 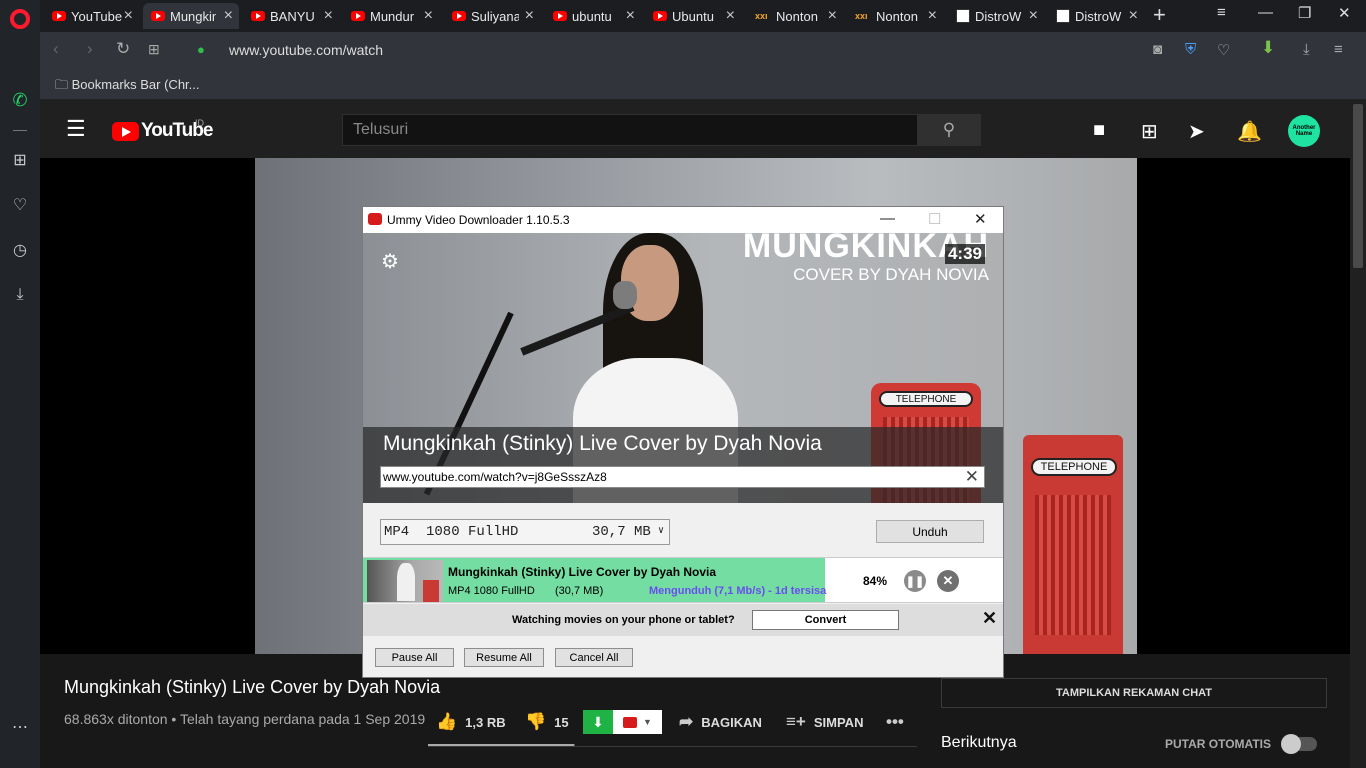 I want to click on url-input-value: www.youtube.com/watch?v=j8GeSsszAz8, so click(x=495, y=477).